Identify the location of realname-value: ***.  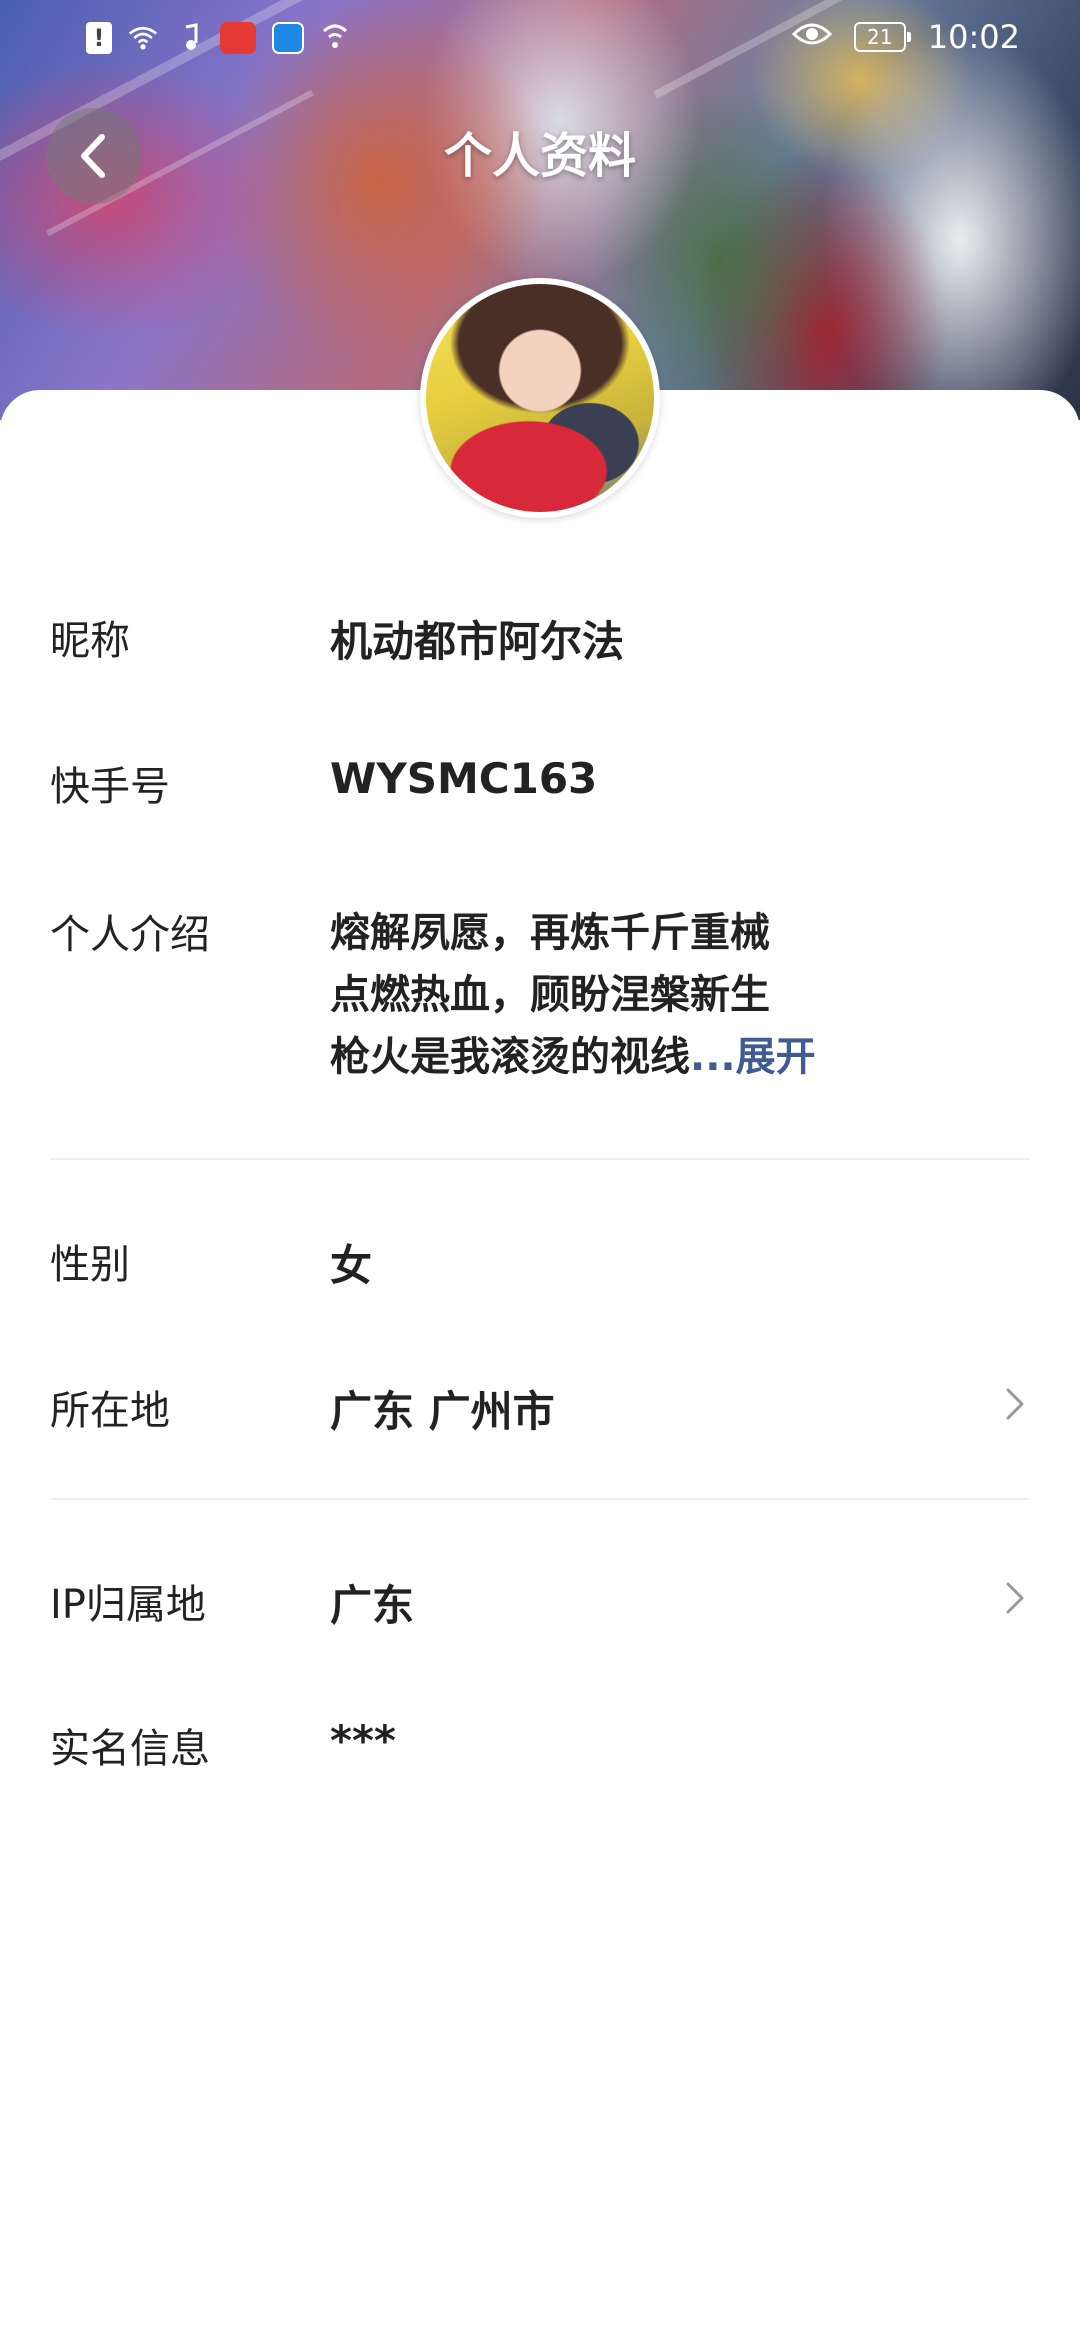
(363, 1740).